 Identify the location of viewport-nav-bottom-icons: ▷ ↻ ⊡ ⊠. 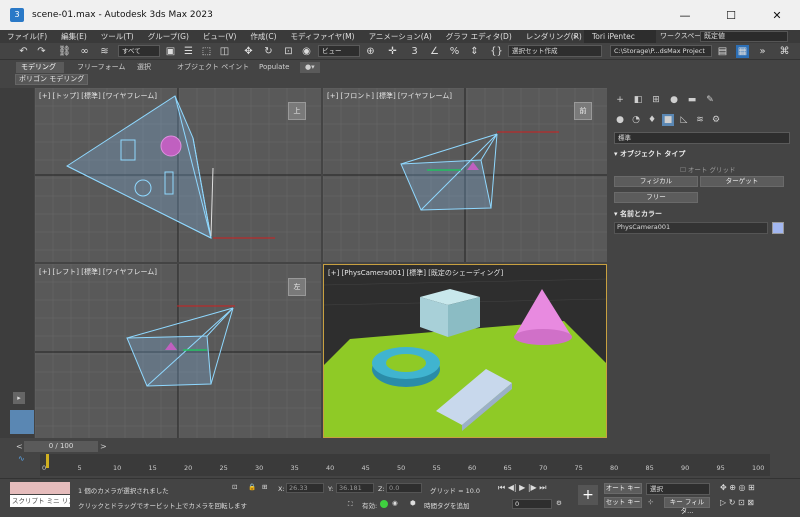
(737, 502).